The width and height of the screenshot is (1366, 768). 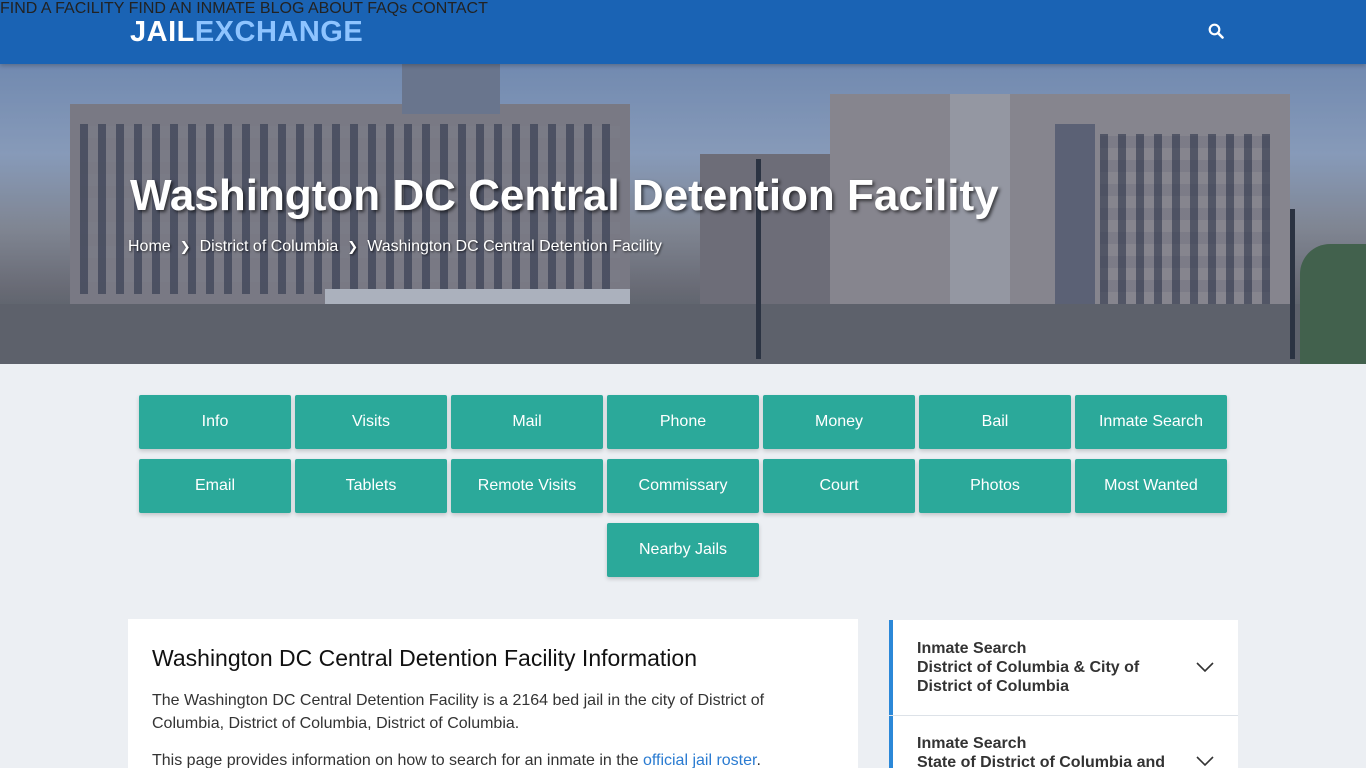 I want to click on breadcrumb-current: Washington DC Central Detention Facility, so click(x=514, y=246).